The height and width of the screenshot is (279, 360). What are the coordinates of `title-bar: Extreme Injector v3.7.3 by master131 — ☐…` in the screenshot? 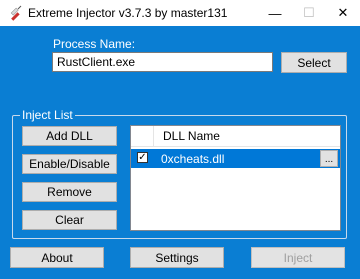 It's located at (180, 13).